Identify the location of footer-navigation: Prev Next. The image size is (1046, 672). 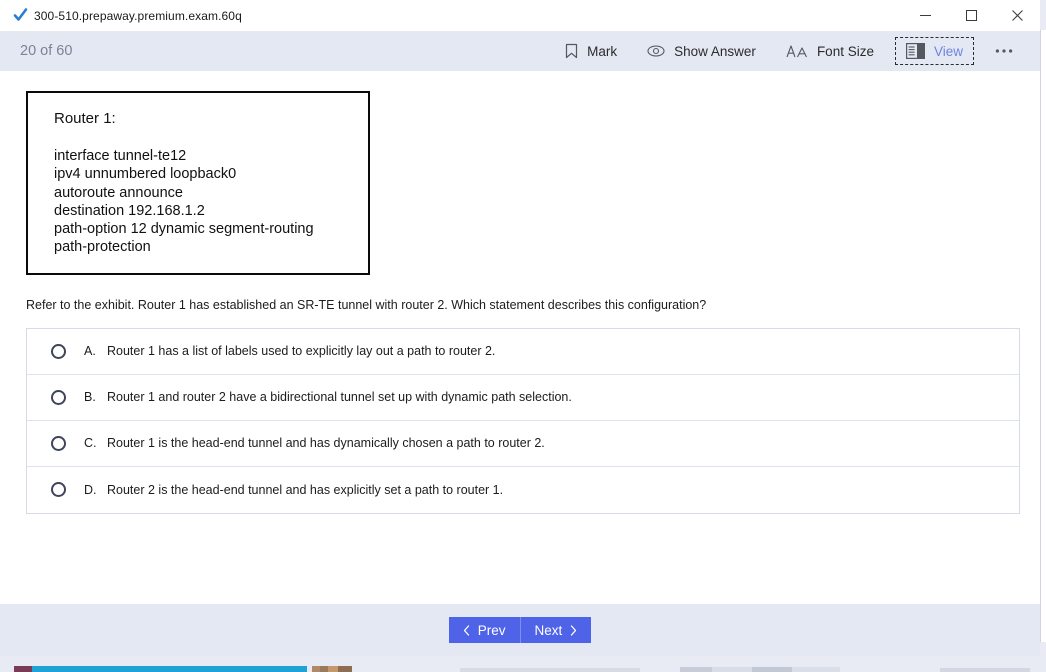
(520, 630).